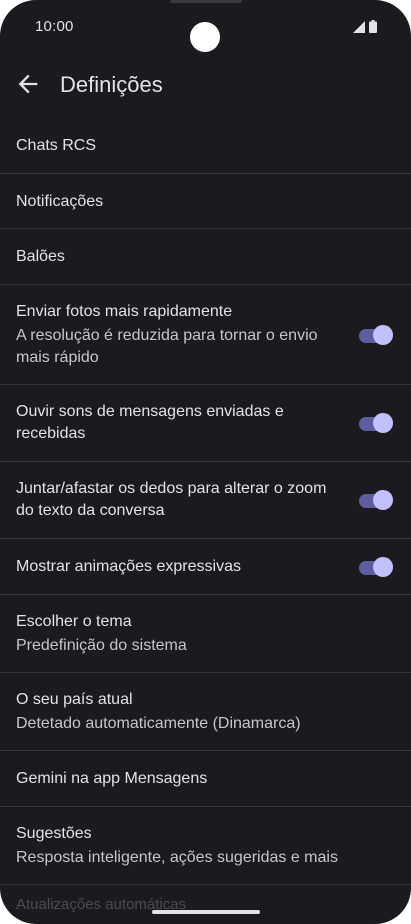 Image resolution: width=411 pixels, height=924 pixels. I want to click on battery-icon, so click(373, 26).